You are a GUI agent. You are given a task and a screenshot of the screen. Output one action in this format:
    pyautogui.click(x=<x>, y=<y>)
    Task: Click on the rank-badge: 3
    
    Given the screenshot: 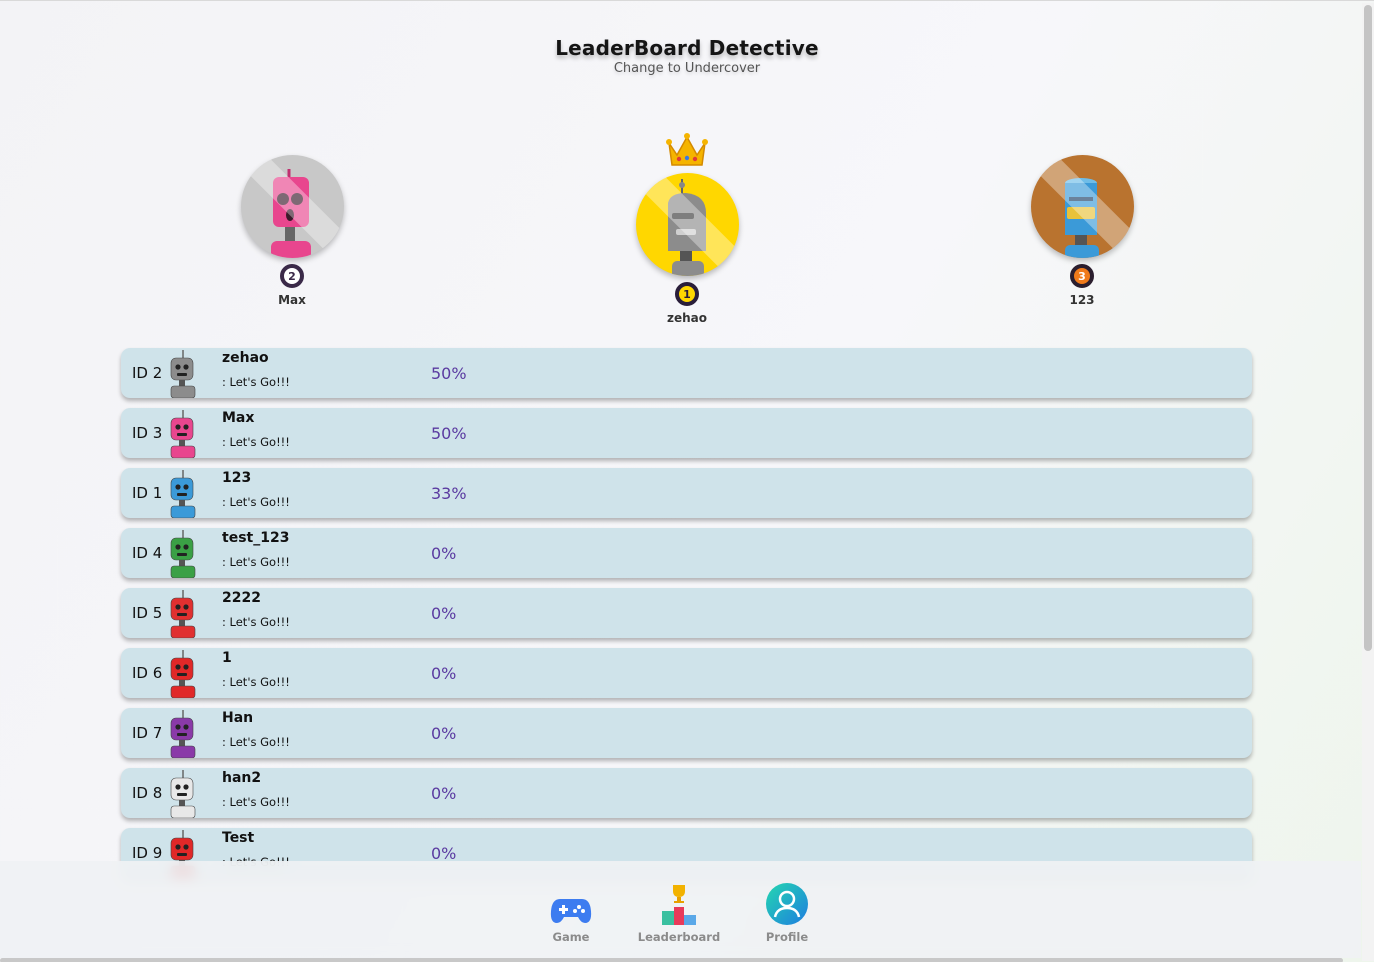 What is the action you would take?
    pyautogui.click(x=1082, y=276)
    